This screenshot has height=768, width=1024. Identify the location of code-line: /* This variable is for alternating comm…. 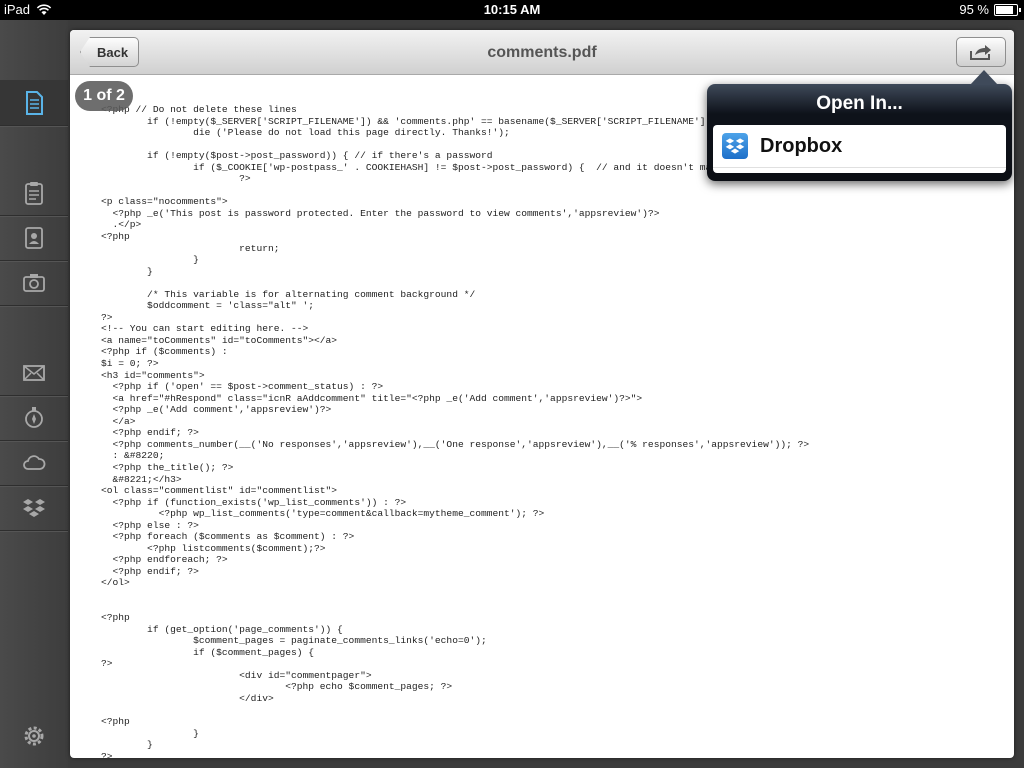
(288, 294).